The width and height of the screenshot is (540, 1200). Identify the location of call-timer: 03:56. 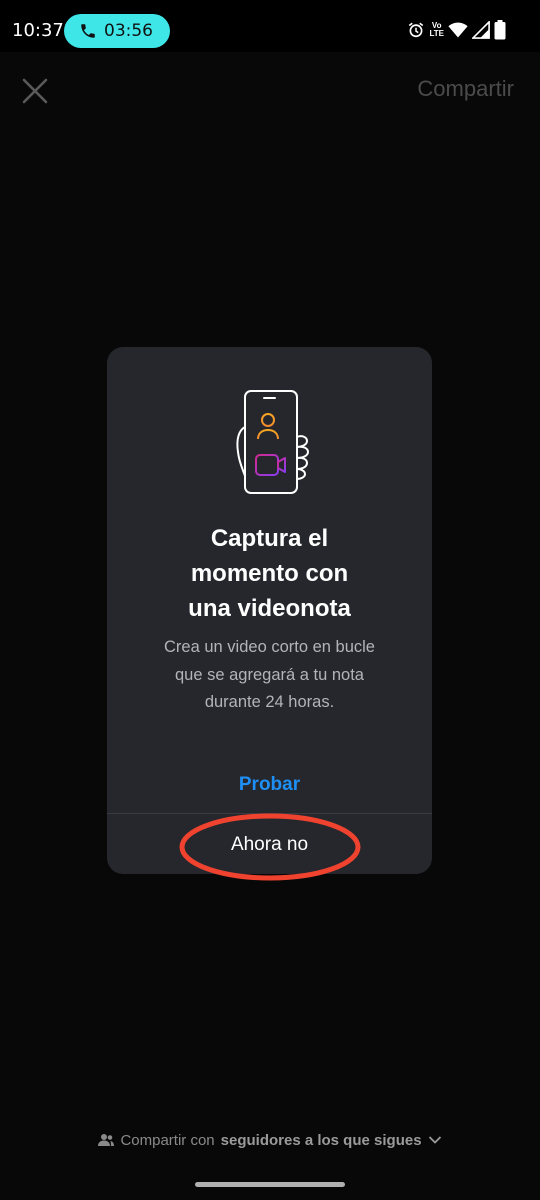
(128, 31).